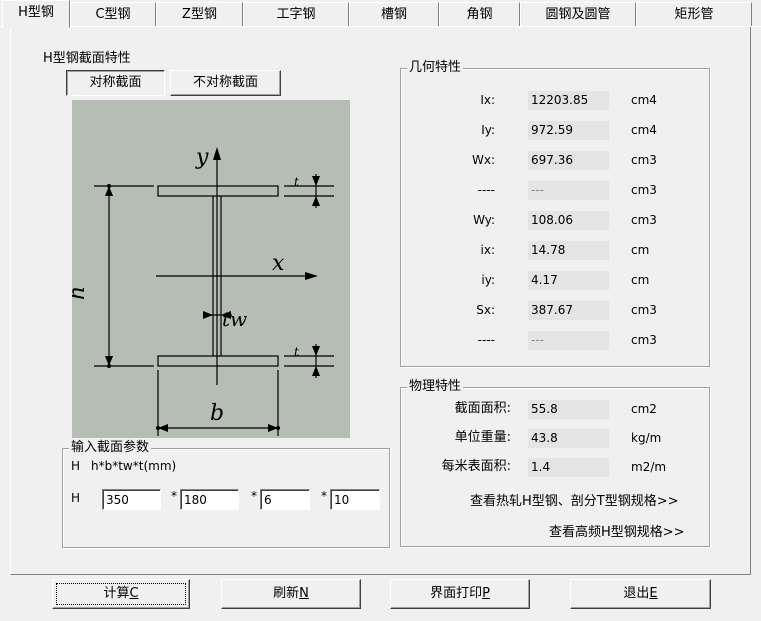  I want to click on formula-prefix: H, so click(76, 466).